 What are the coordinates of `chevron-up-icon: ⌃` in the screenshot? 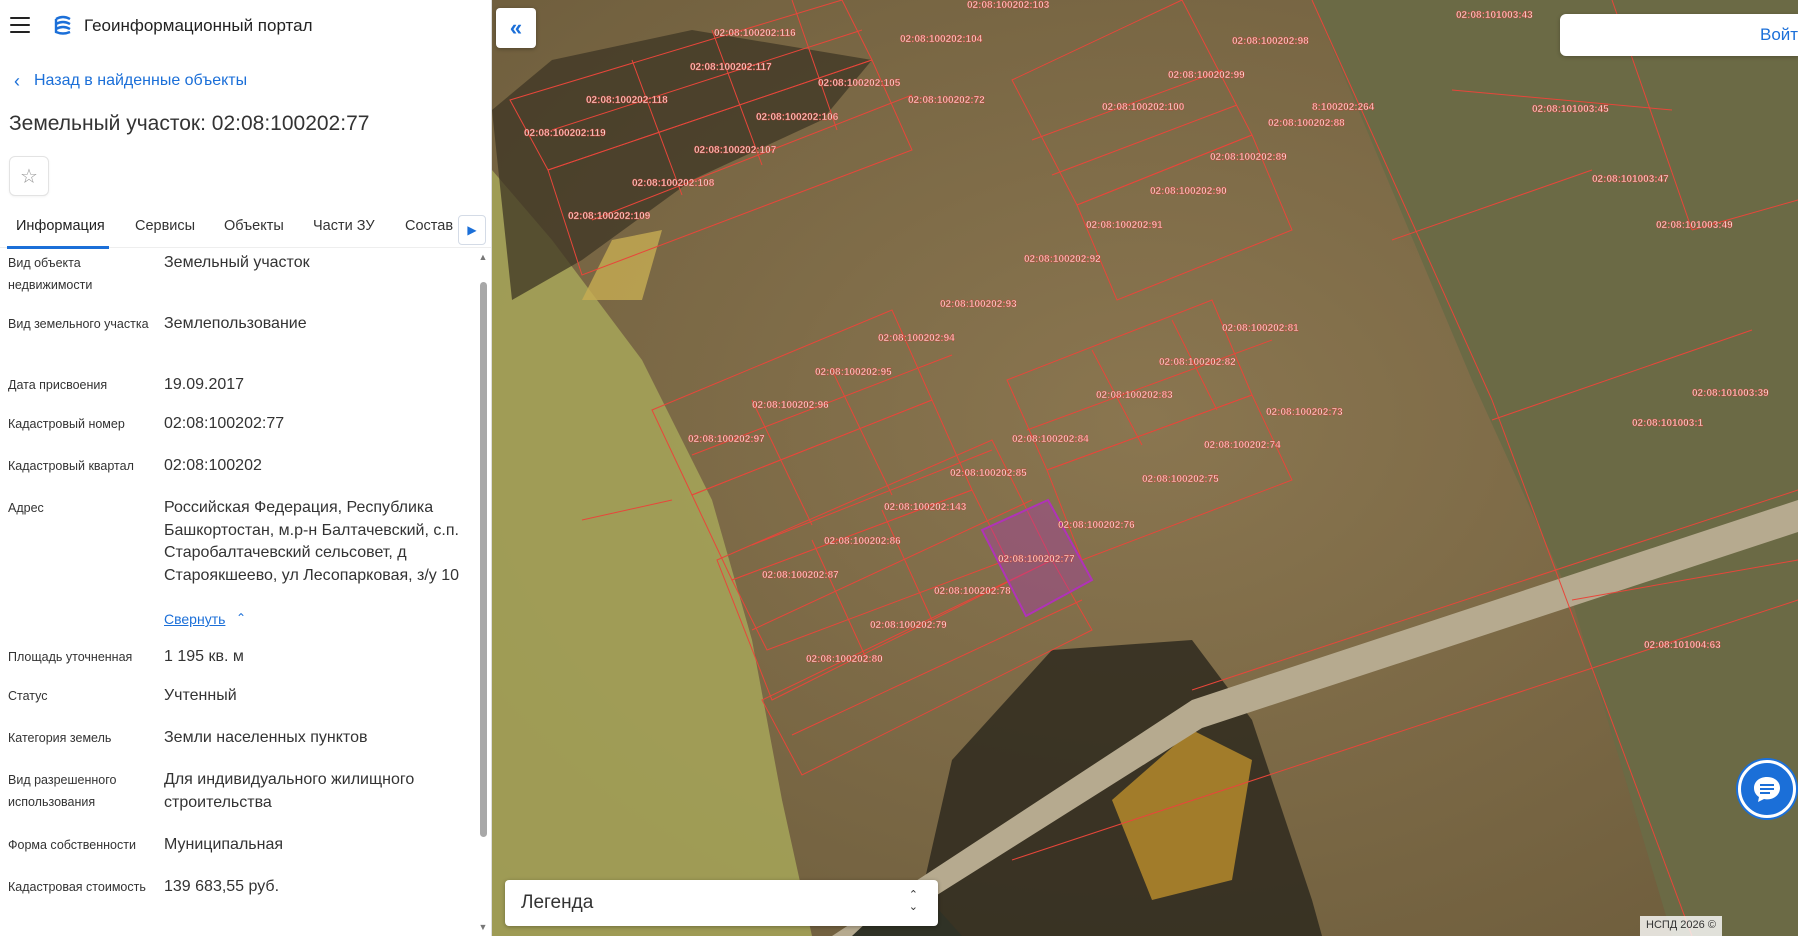 It's located at (241, 618).